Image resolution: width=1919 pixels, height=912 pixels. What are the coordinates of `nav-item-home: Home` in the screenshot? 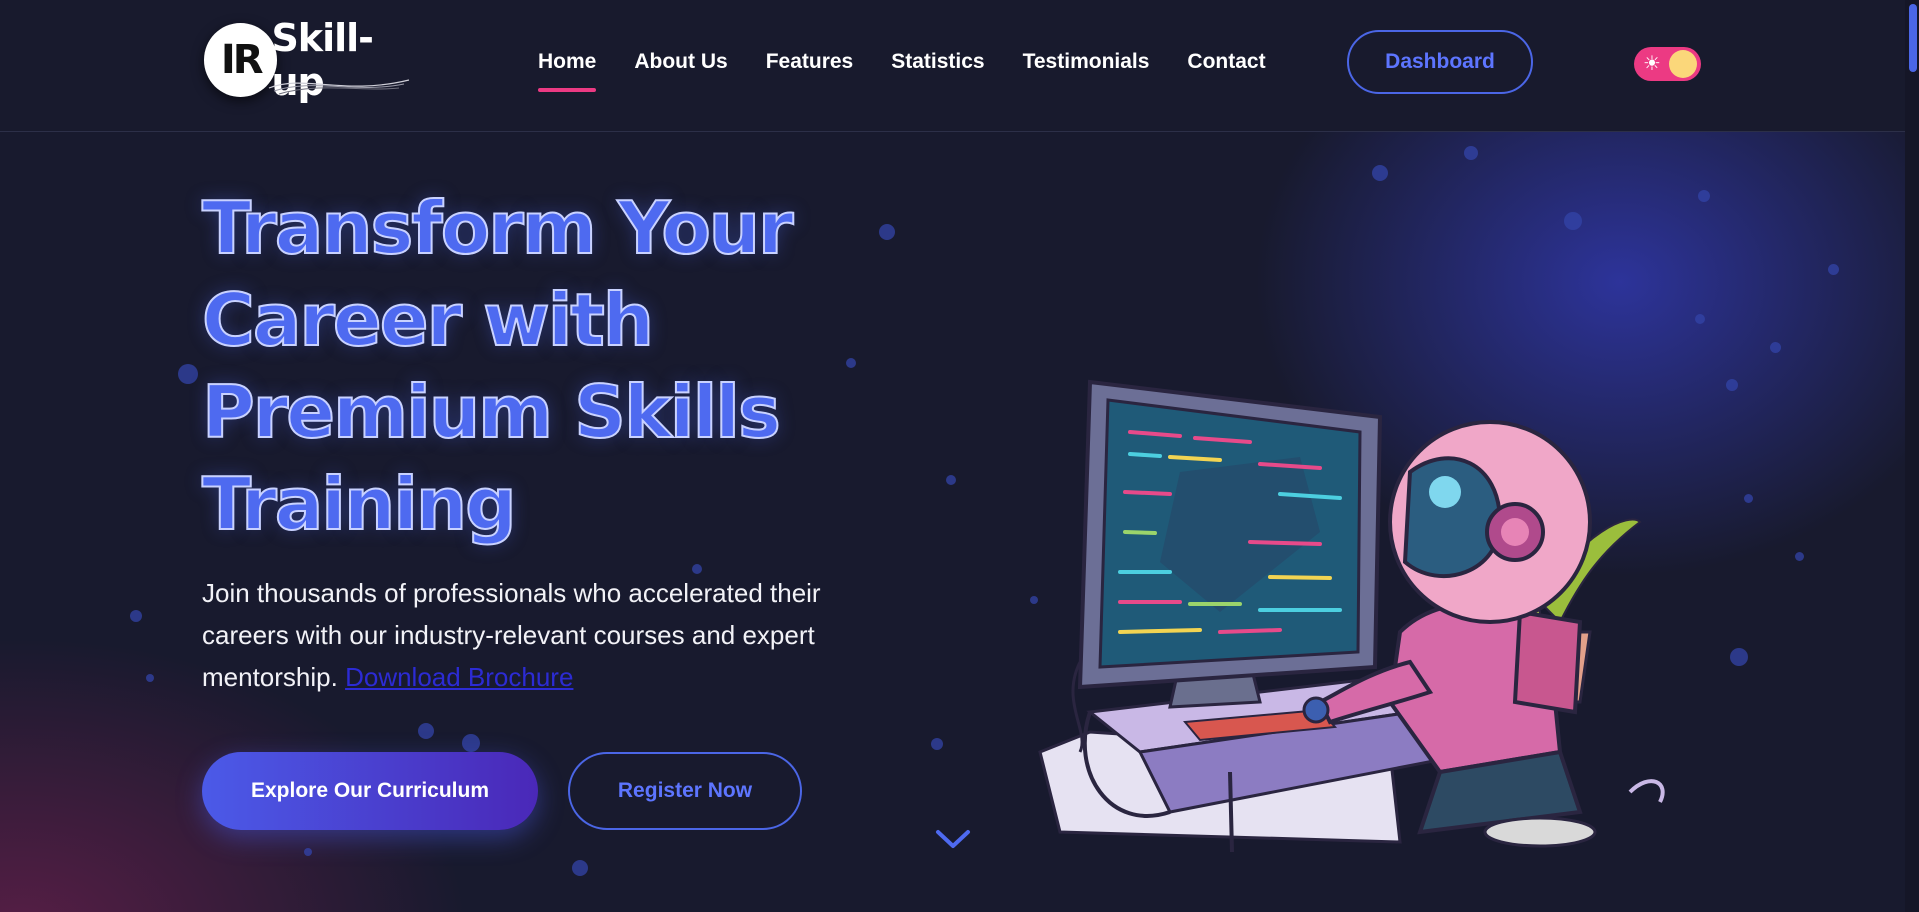 It's located at (567, 71).